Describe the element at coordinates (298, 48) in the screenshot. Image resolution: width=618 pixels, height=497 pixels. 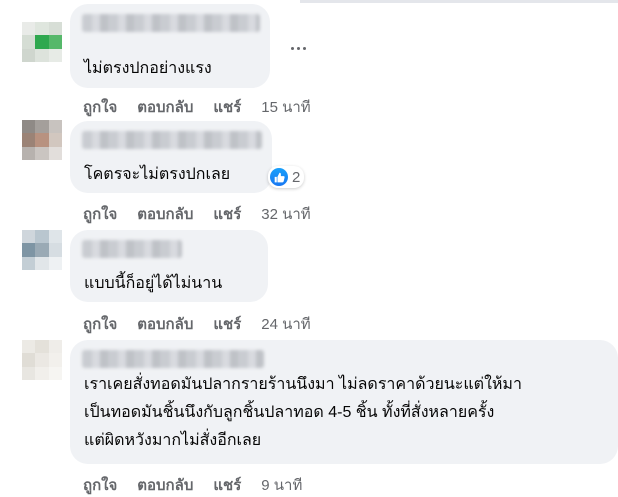
I see `more-horizontal-icon` at that location.